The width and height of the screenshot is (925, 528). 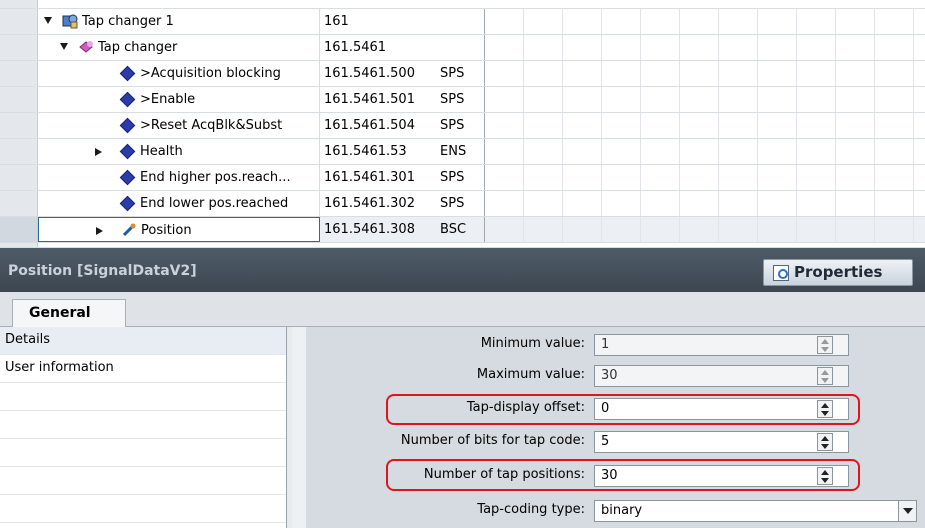 I want to click on tree-row: End higher pos.reach... 161.5461.301 SPS, so click(x=462, y=178).